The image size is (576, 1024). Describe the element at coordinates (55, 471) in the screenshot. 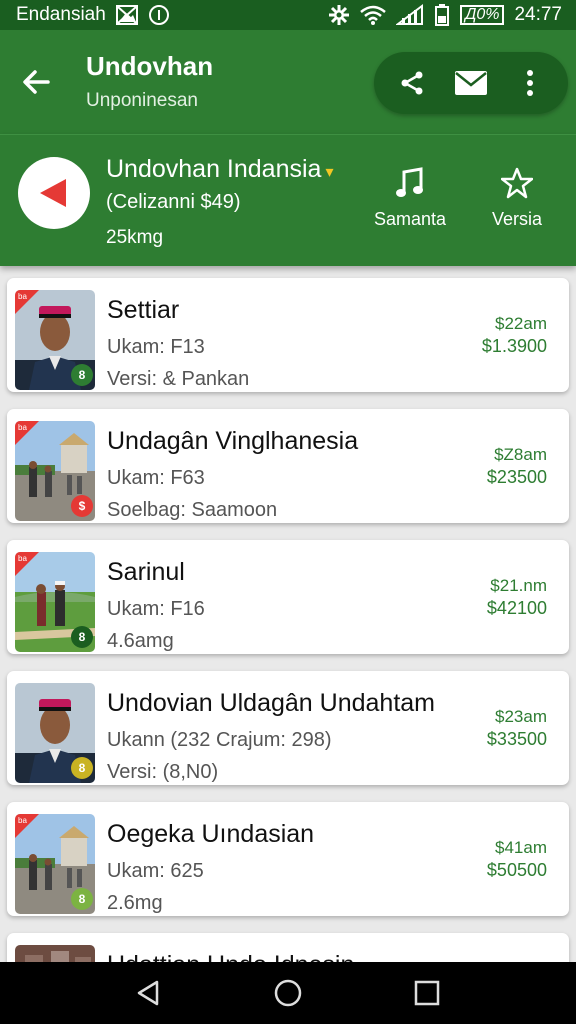

I see `item-thumbnail: ba $` at that location.